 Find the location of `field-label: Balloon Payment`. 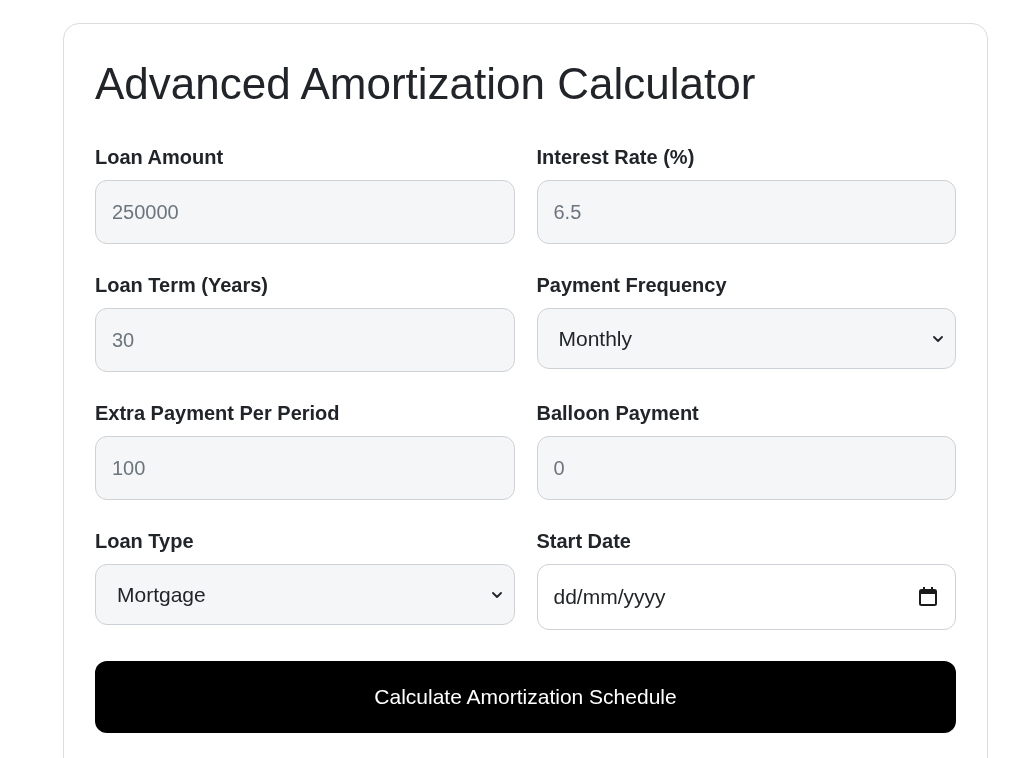

field-label: Balloon Payment is located at coordinates (618, 413).